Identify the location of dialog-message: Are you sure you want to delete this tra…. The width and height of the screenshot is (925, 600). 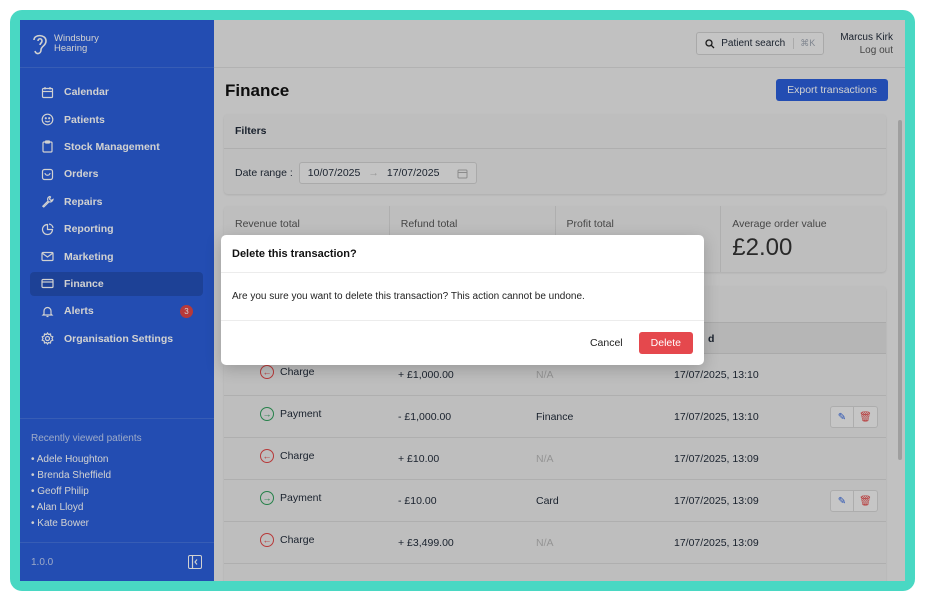
(462, 297).